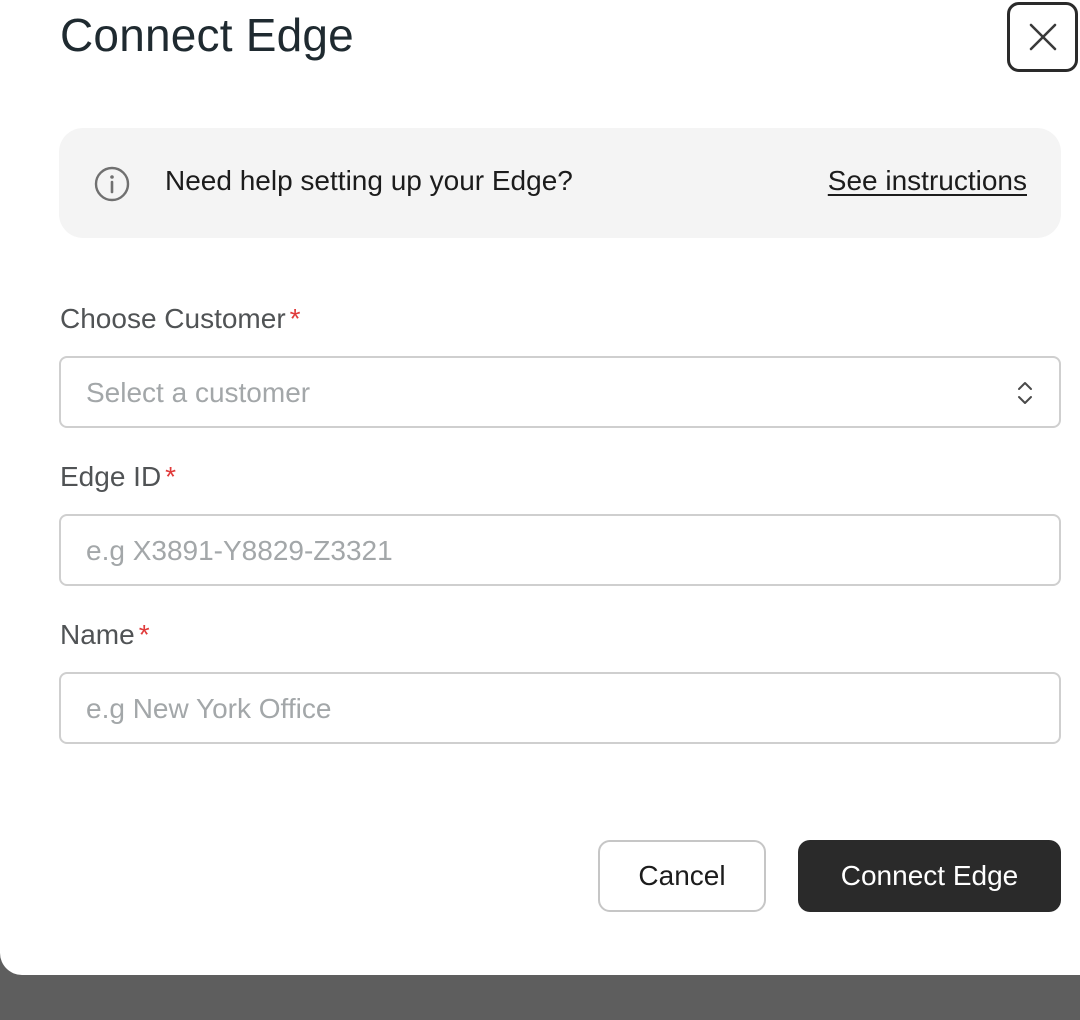  Describe the element at coordinates (560, 708) in the screenshot. I see `name-input: e.g New York Office` at that location.